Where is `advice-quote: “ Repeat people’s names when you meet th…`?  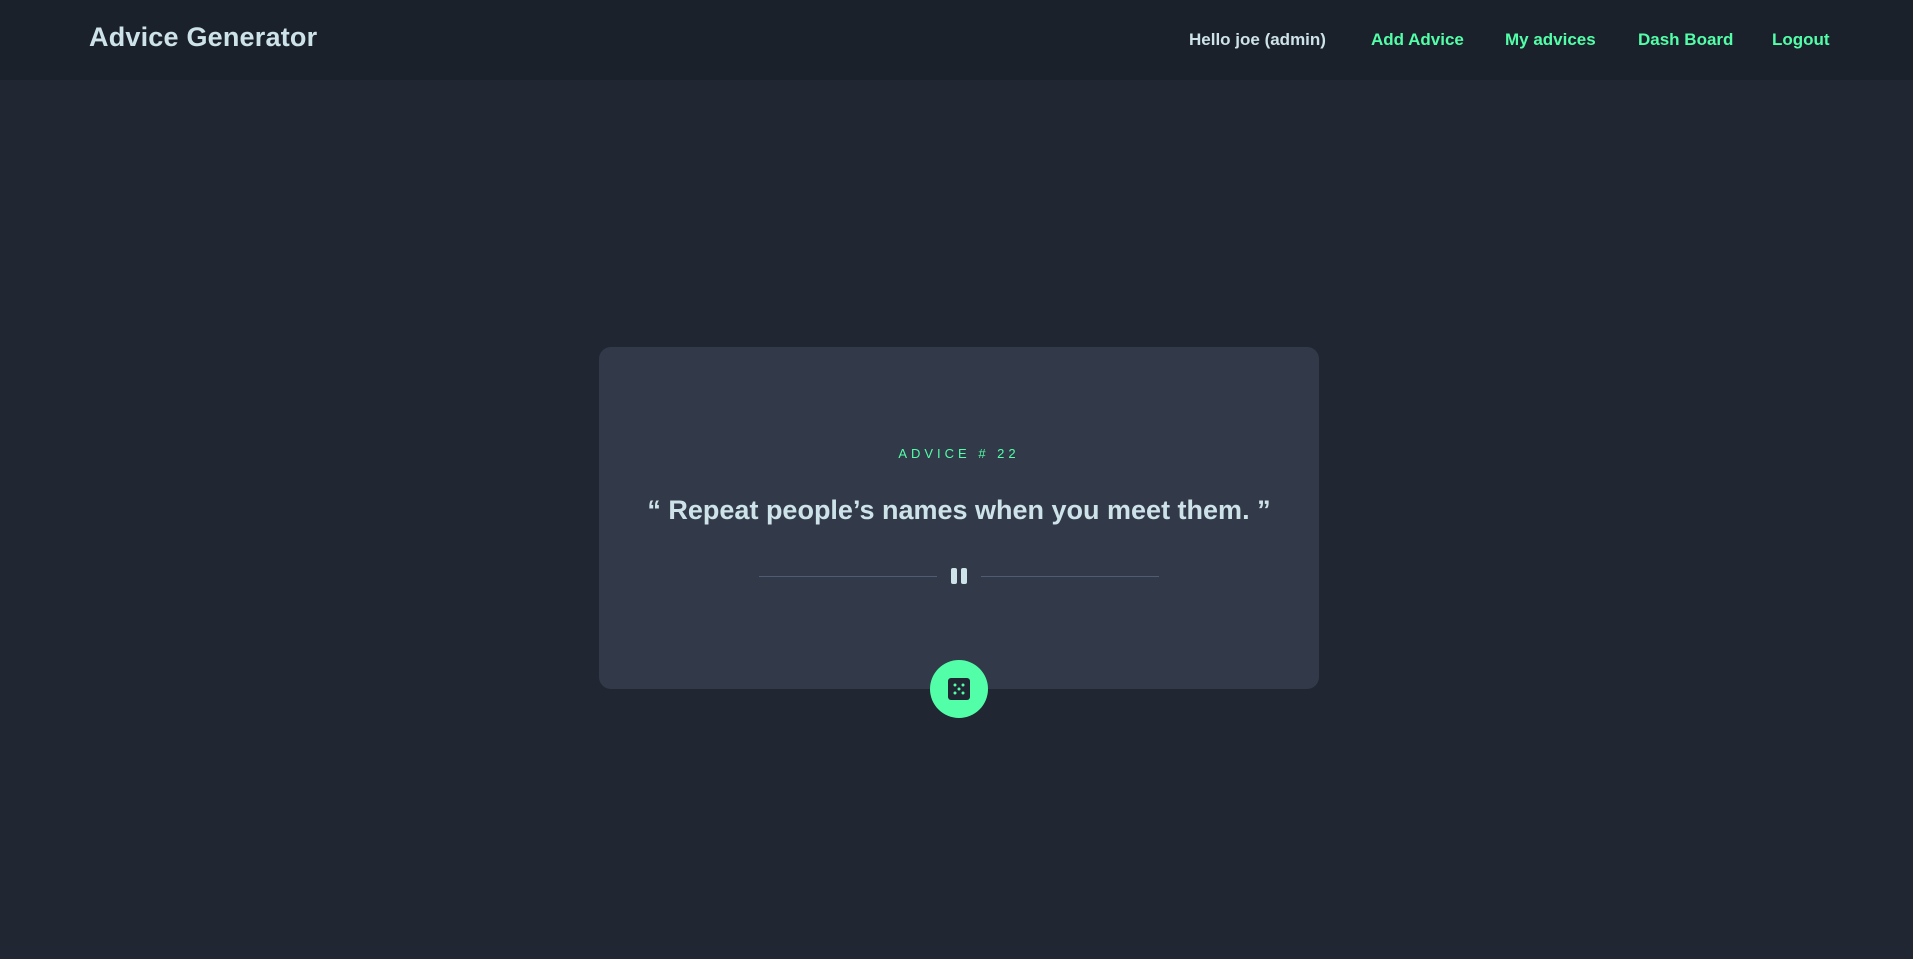 advice-quote: “ Repeat people’s names when you meet th… is located at coordinates (959, 510).